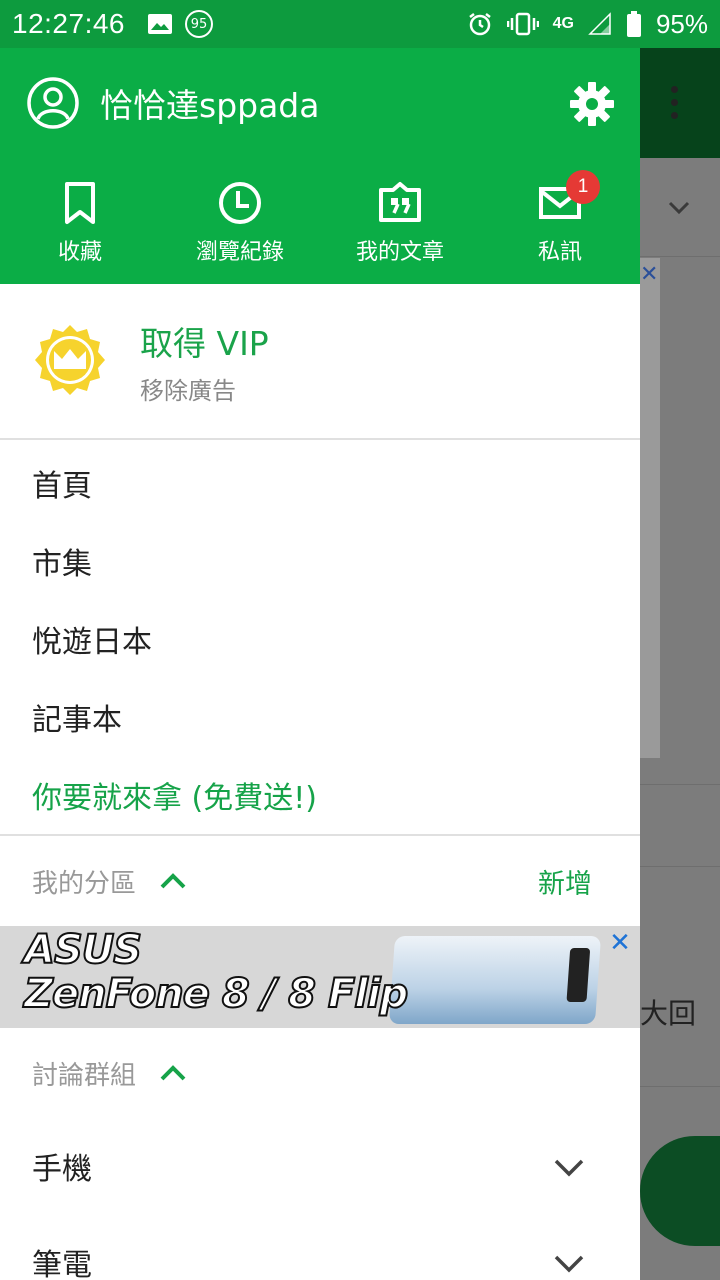 The image size is (720, 1280). I want to click on vip-title: 取得 VIP, so click(204, 343).